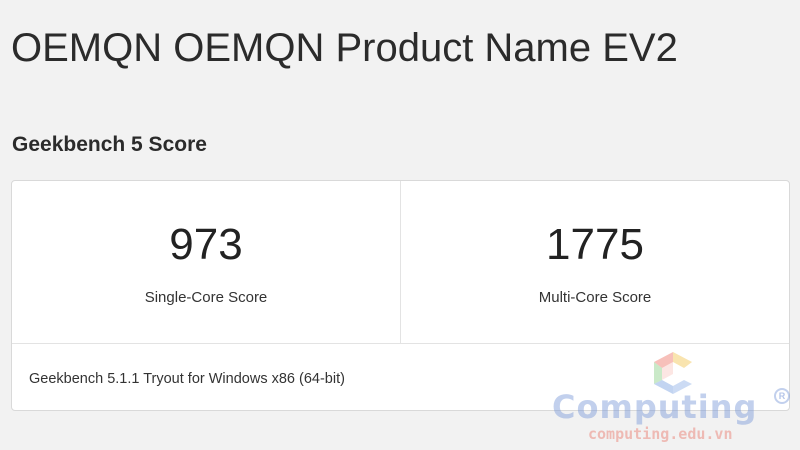  What do you see at coordinates (109, 144) in the screenshot?
I see `section-title: Geekbench 5 Score` at bounding box center [109, 144].